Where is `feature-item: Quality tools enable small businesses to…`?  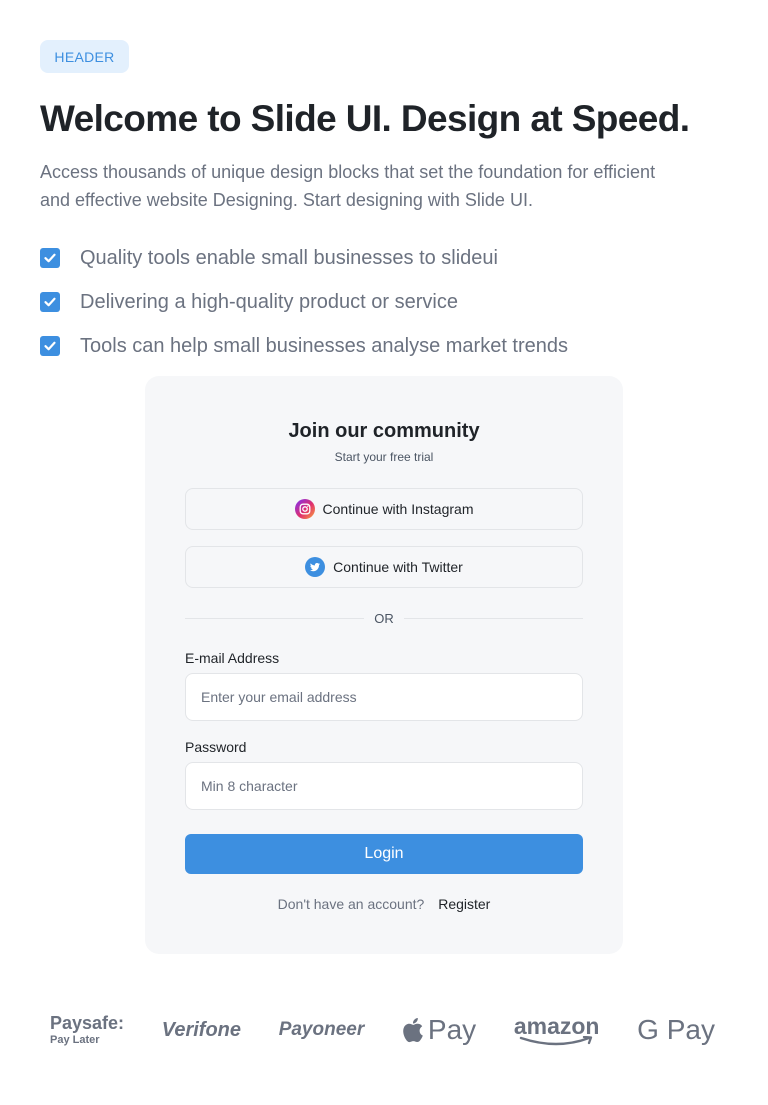
feature-item: Quality tools enable small businesses to… is located at coordinates (304, 258).